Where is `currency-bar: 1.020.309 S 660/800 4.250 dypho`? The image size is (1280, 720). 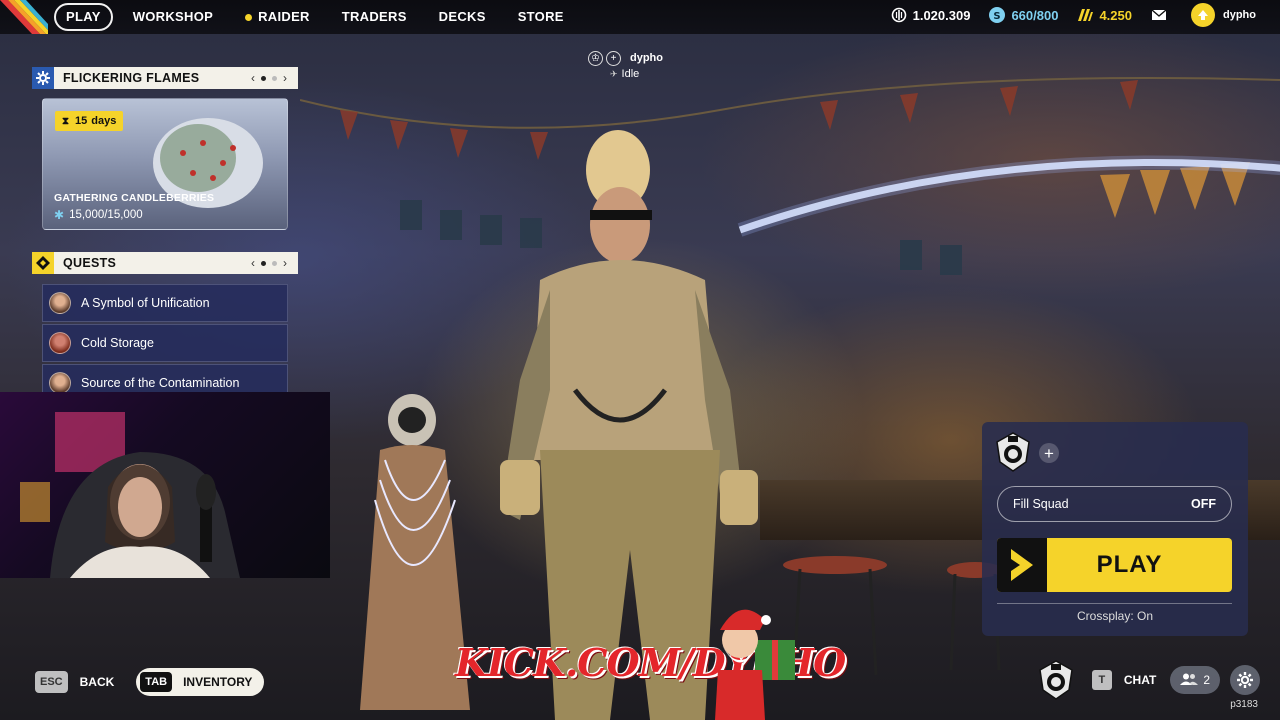
currency-bar: 1.020.309 S 660/800 4.250 dypho is located at coordinates (1085, 15).